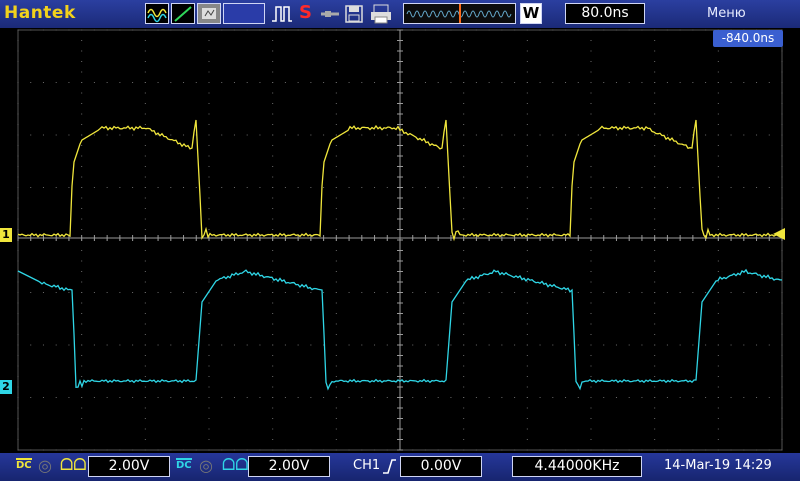  Describe the element at coordinates (73, 464) in the screenshot. I see `ch1-bandwidth-icon: ᗝᗝ` at that location.